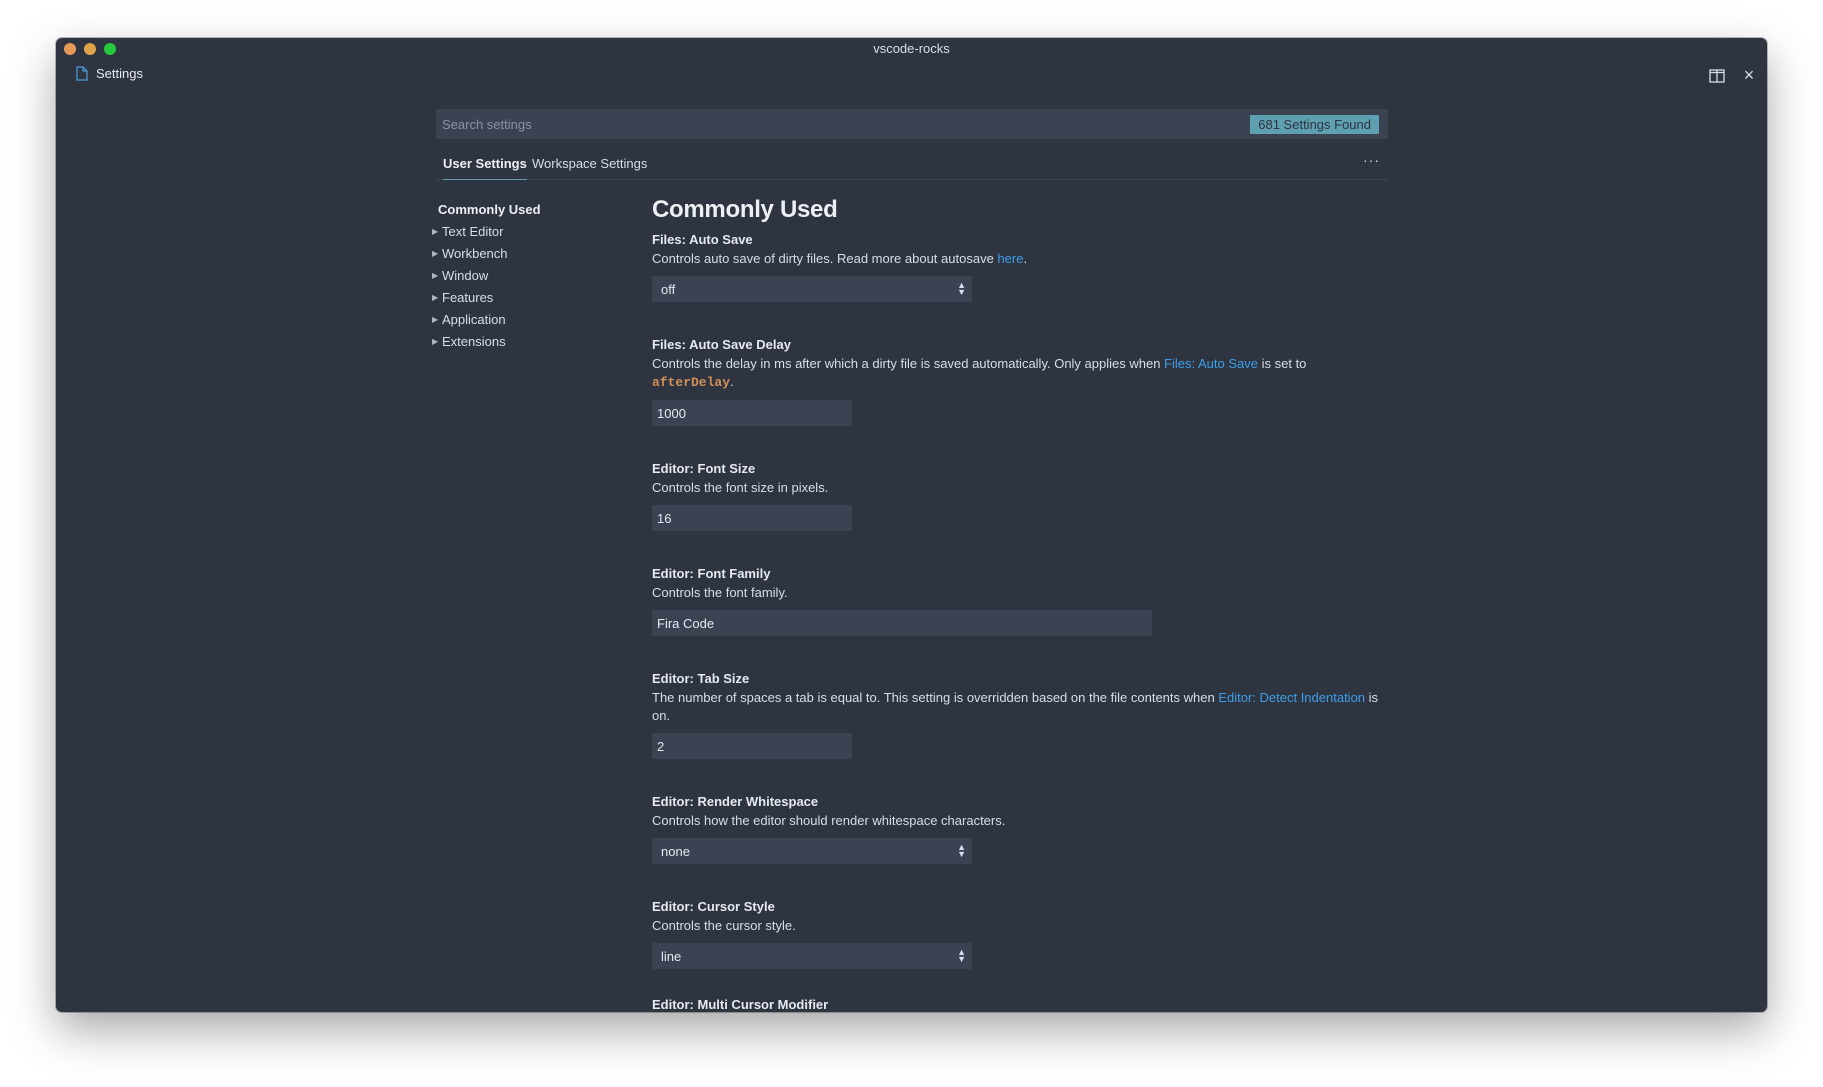  Describe the element at coordinates (1371, 160) in the screenshot. I see `more-actions-icon: ···` at that location.